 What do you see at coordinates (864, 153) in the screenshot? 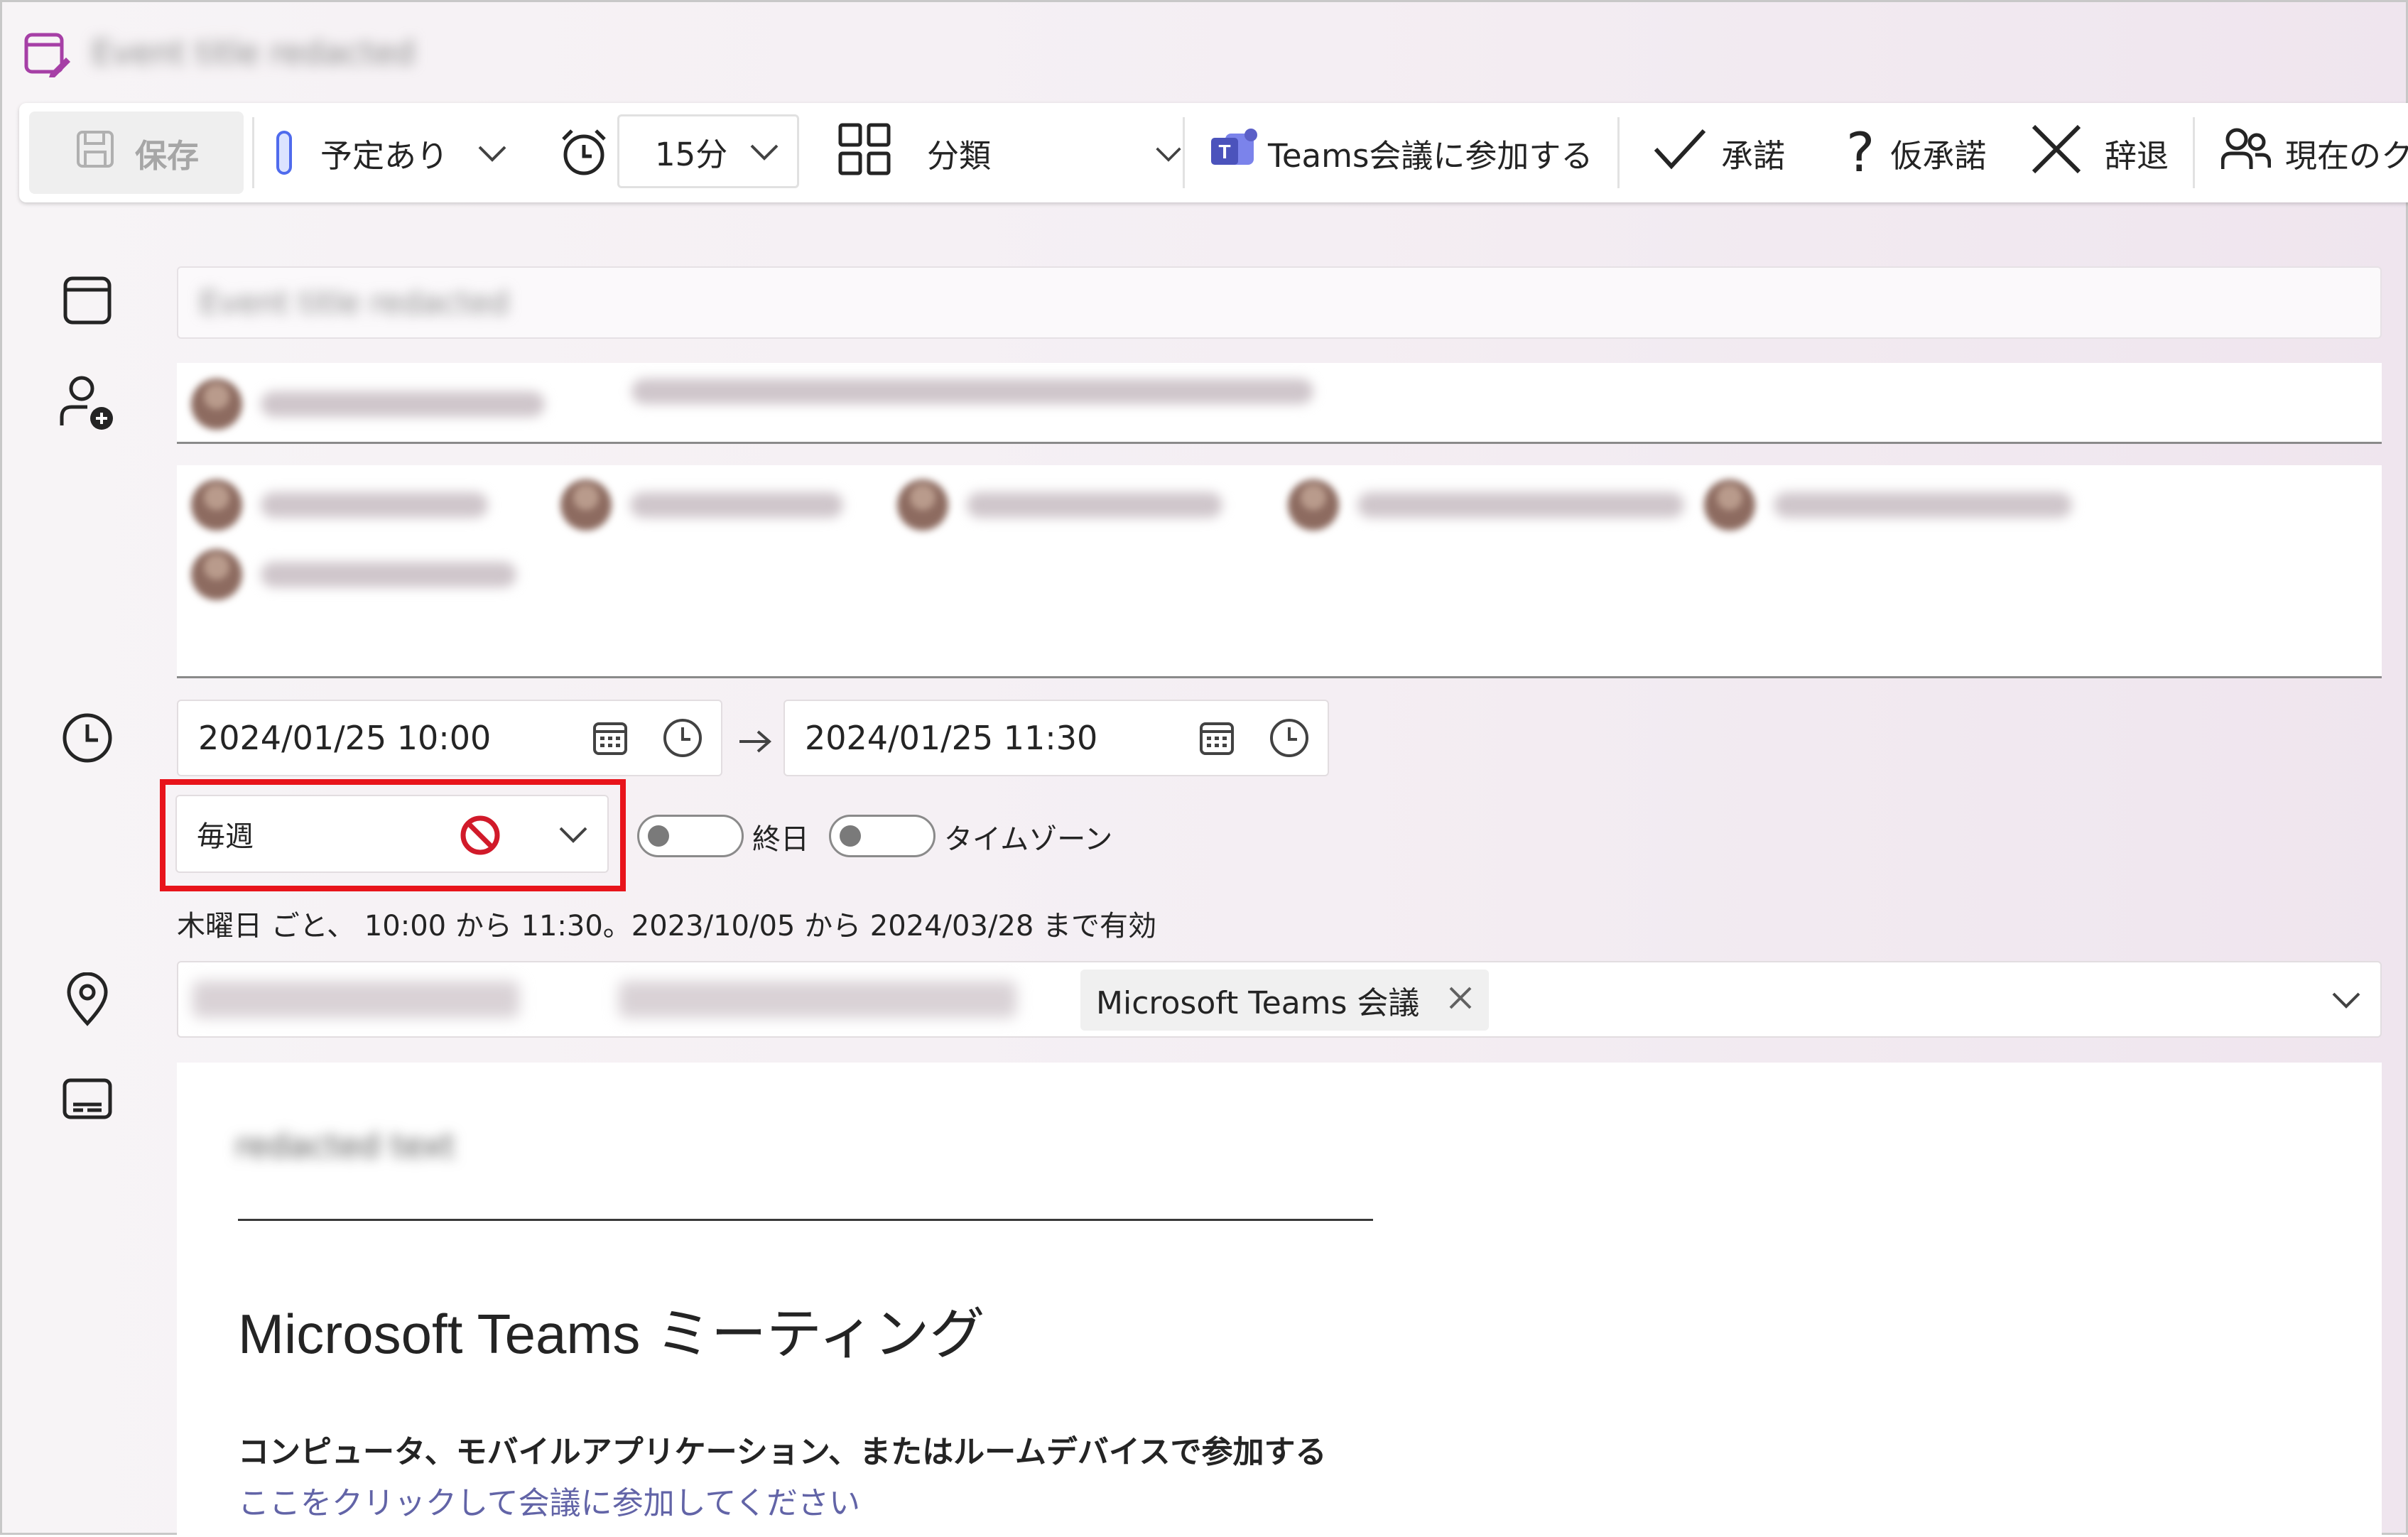
I see `category-grid-icon` at bounding box center [864, 153].